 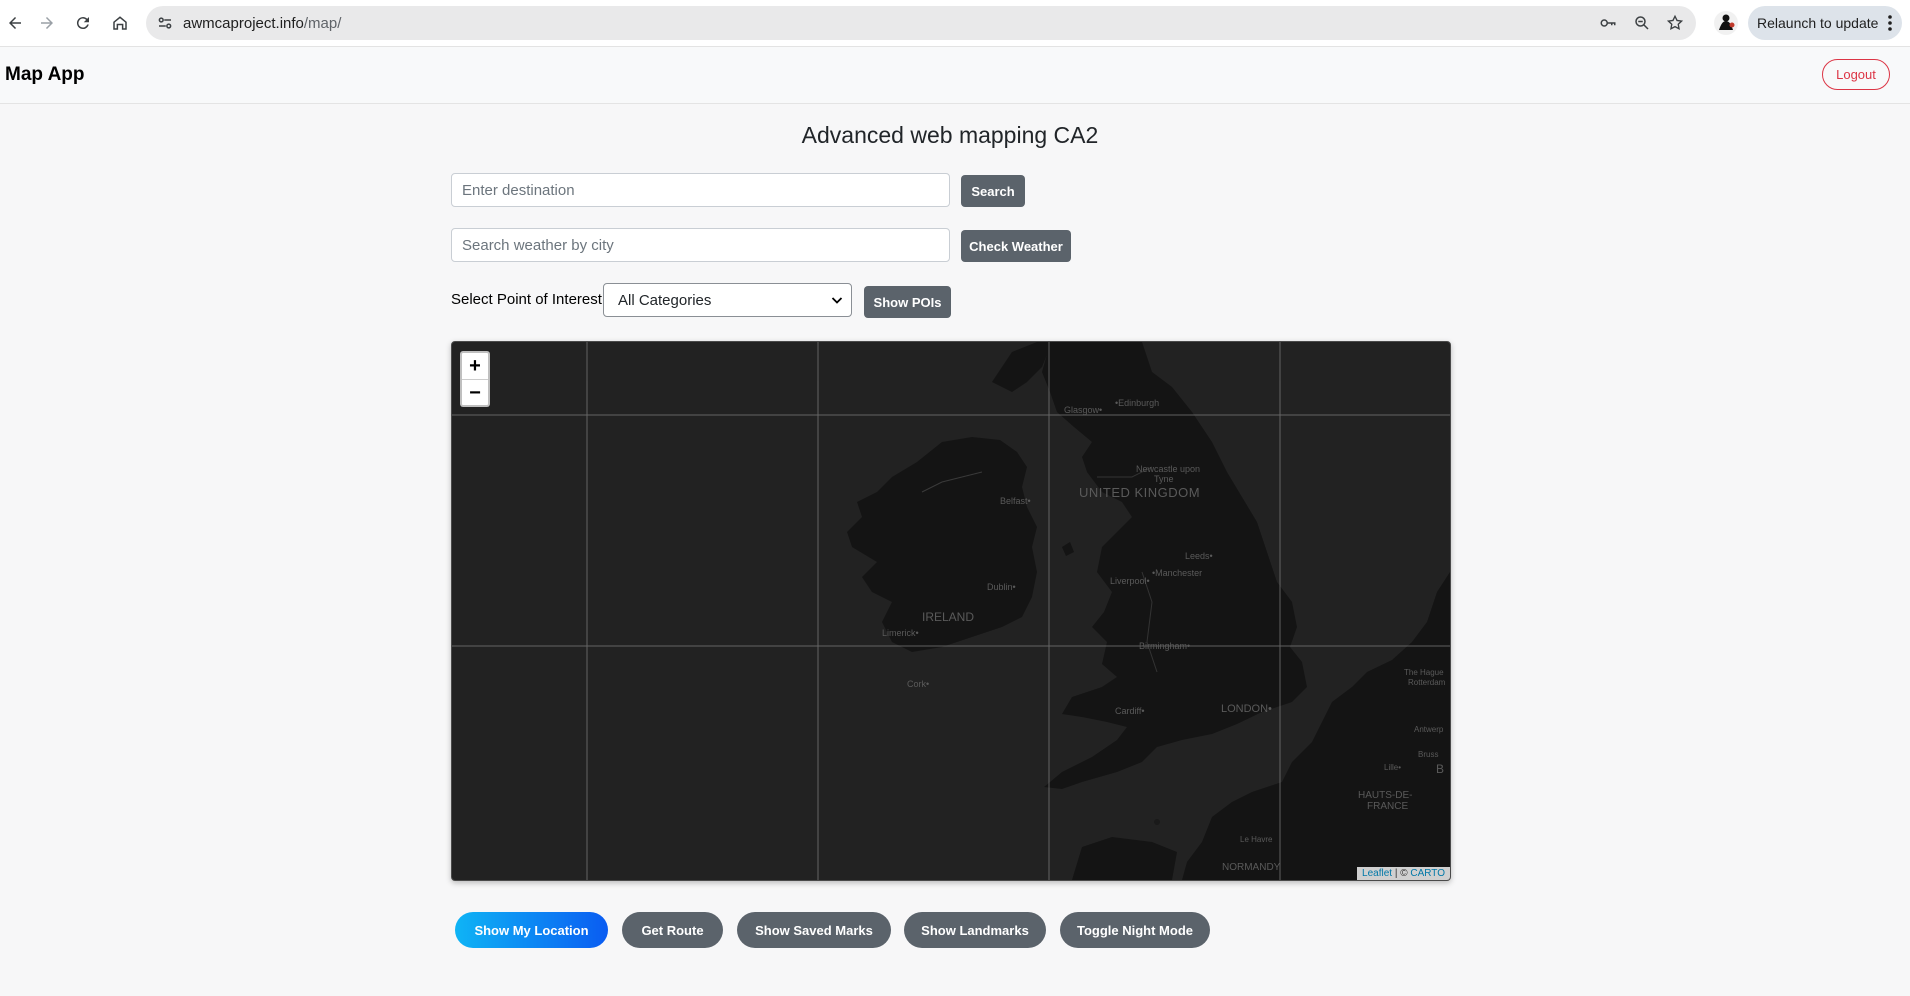 I want to click on map-label-antwerp: Antwerp, so click(x=1429, y=729).